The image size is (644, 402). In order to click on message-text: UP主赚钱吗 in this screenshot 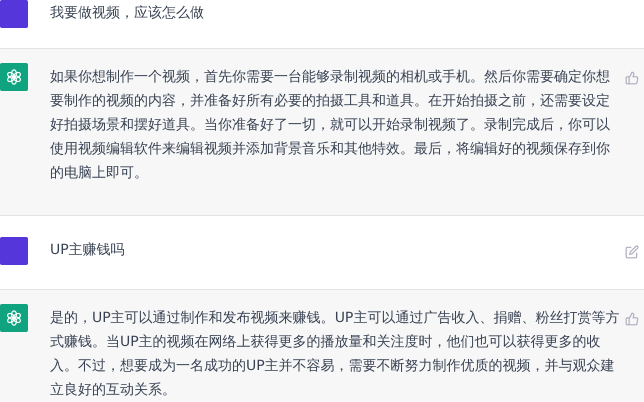, I will do `click(88, 250)`.